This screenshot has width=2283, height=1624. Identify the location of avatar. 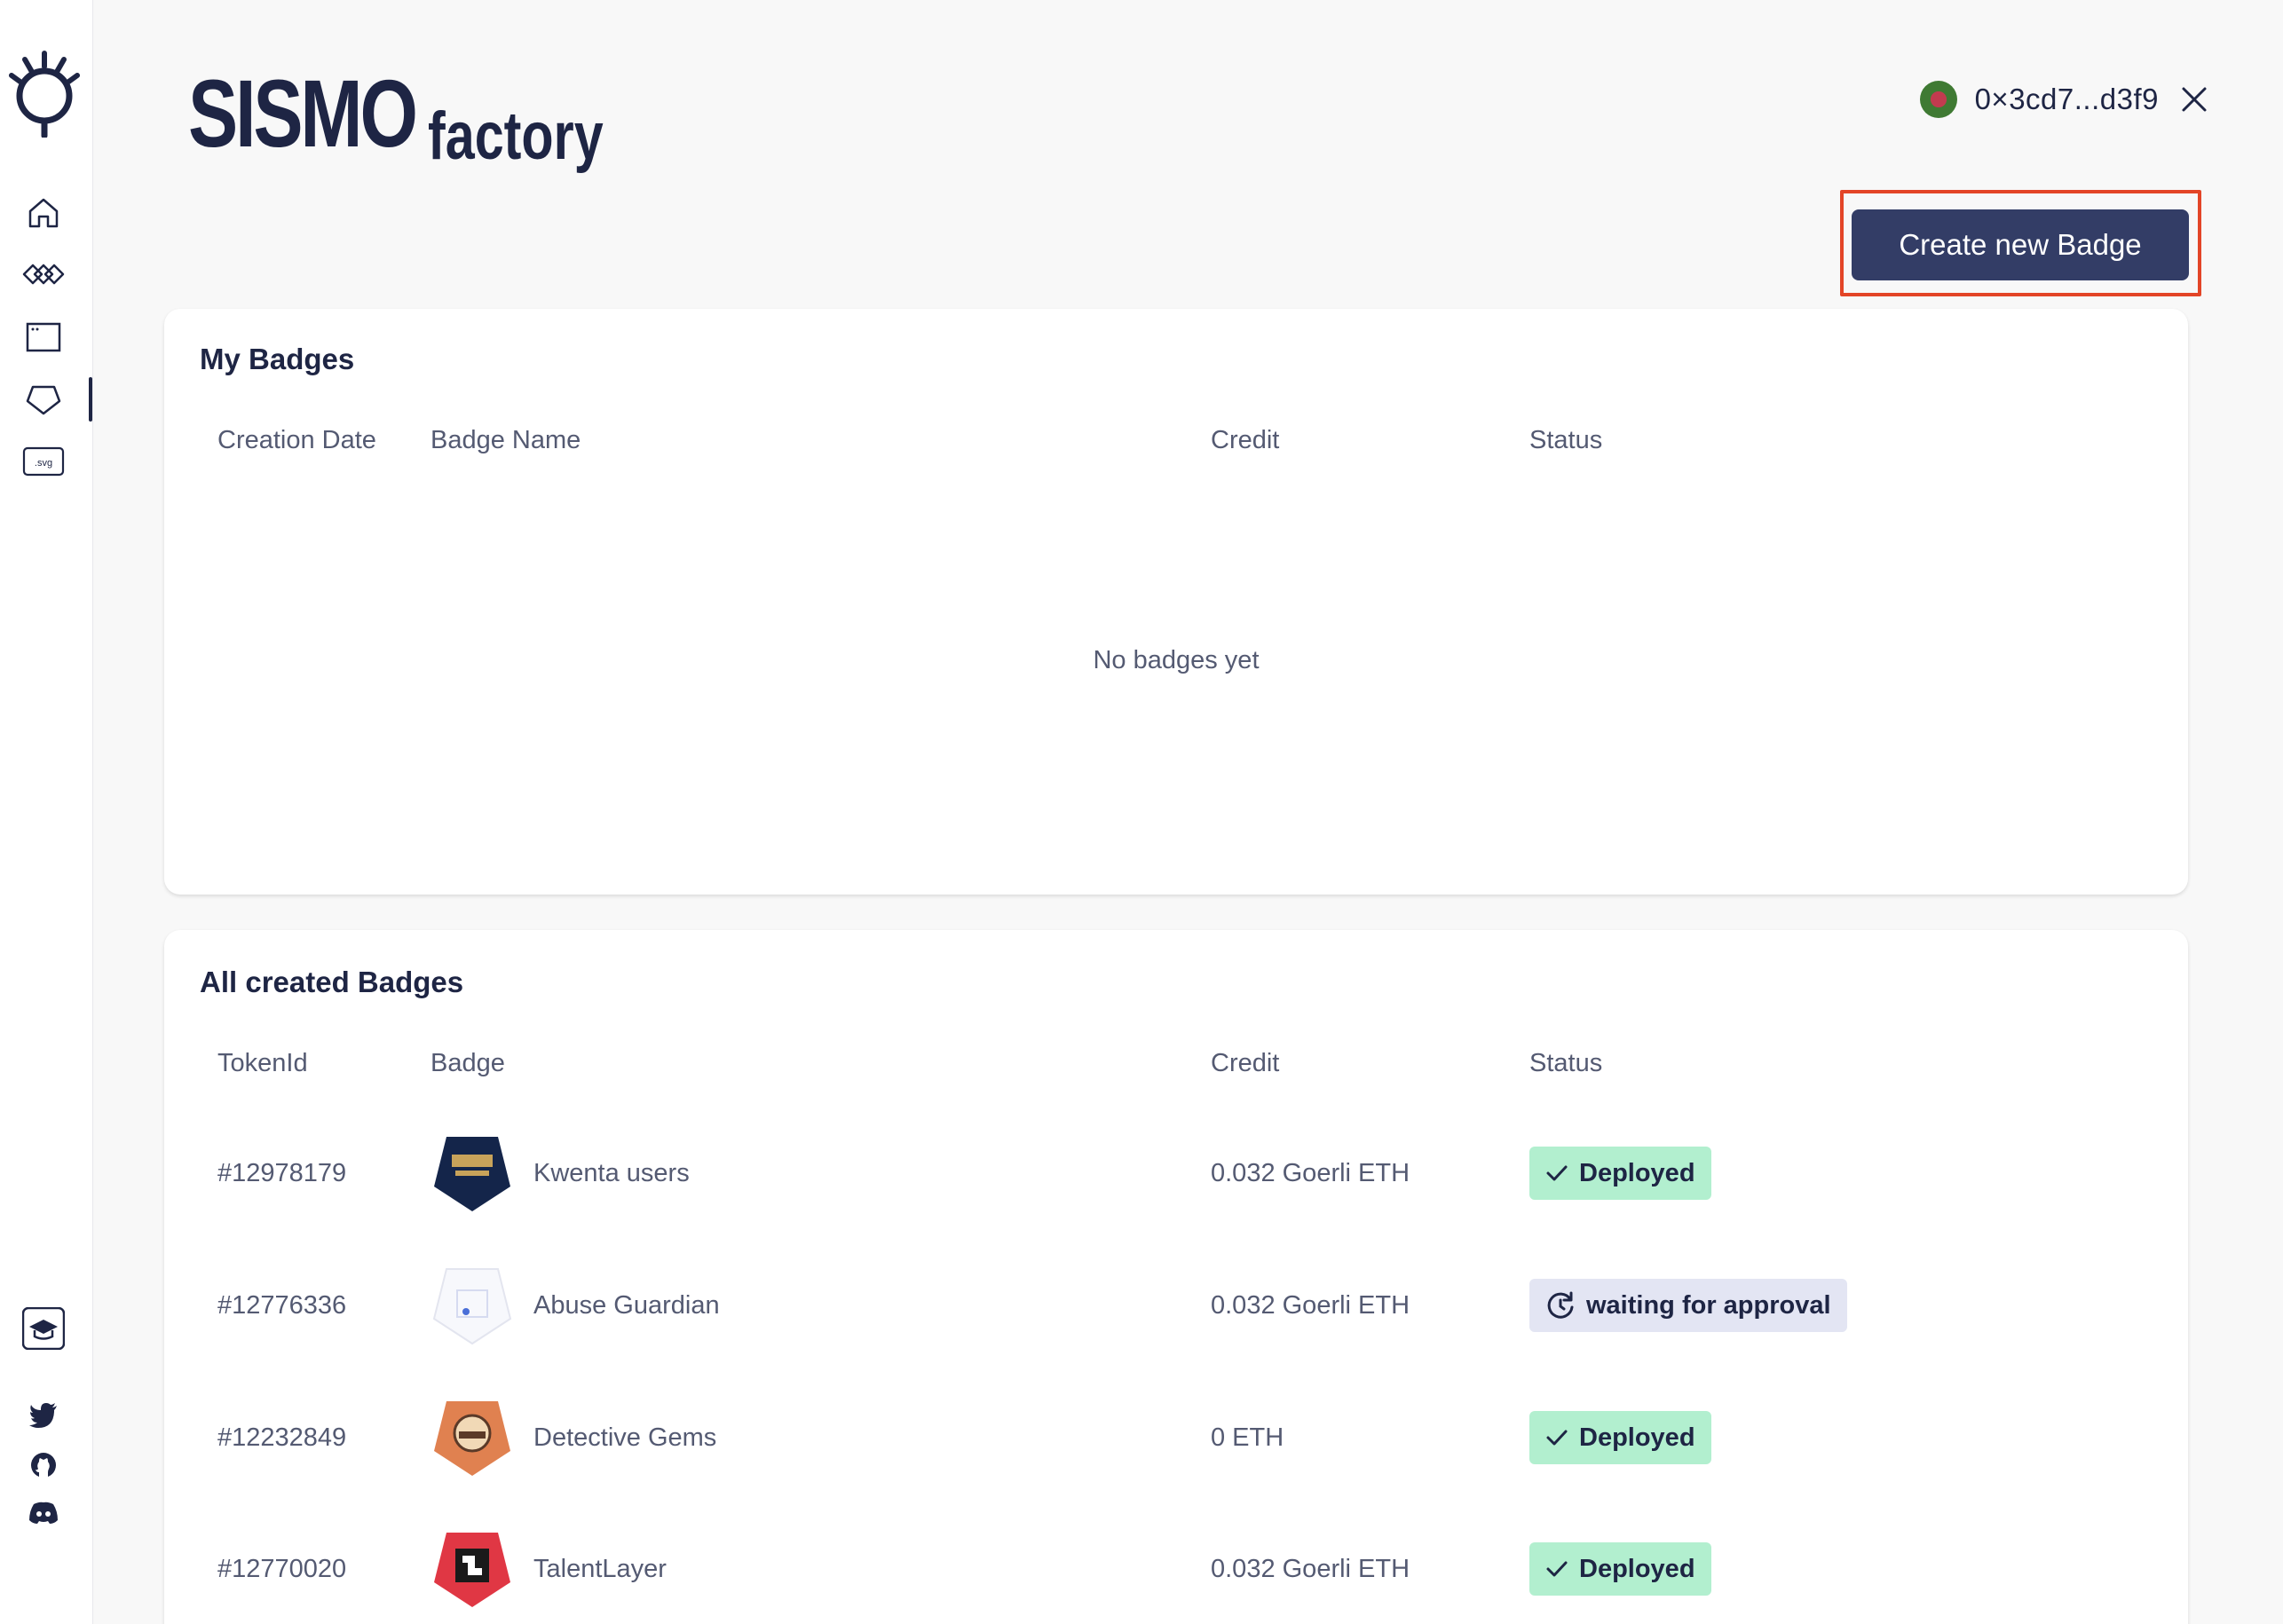
(1938, 100).